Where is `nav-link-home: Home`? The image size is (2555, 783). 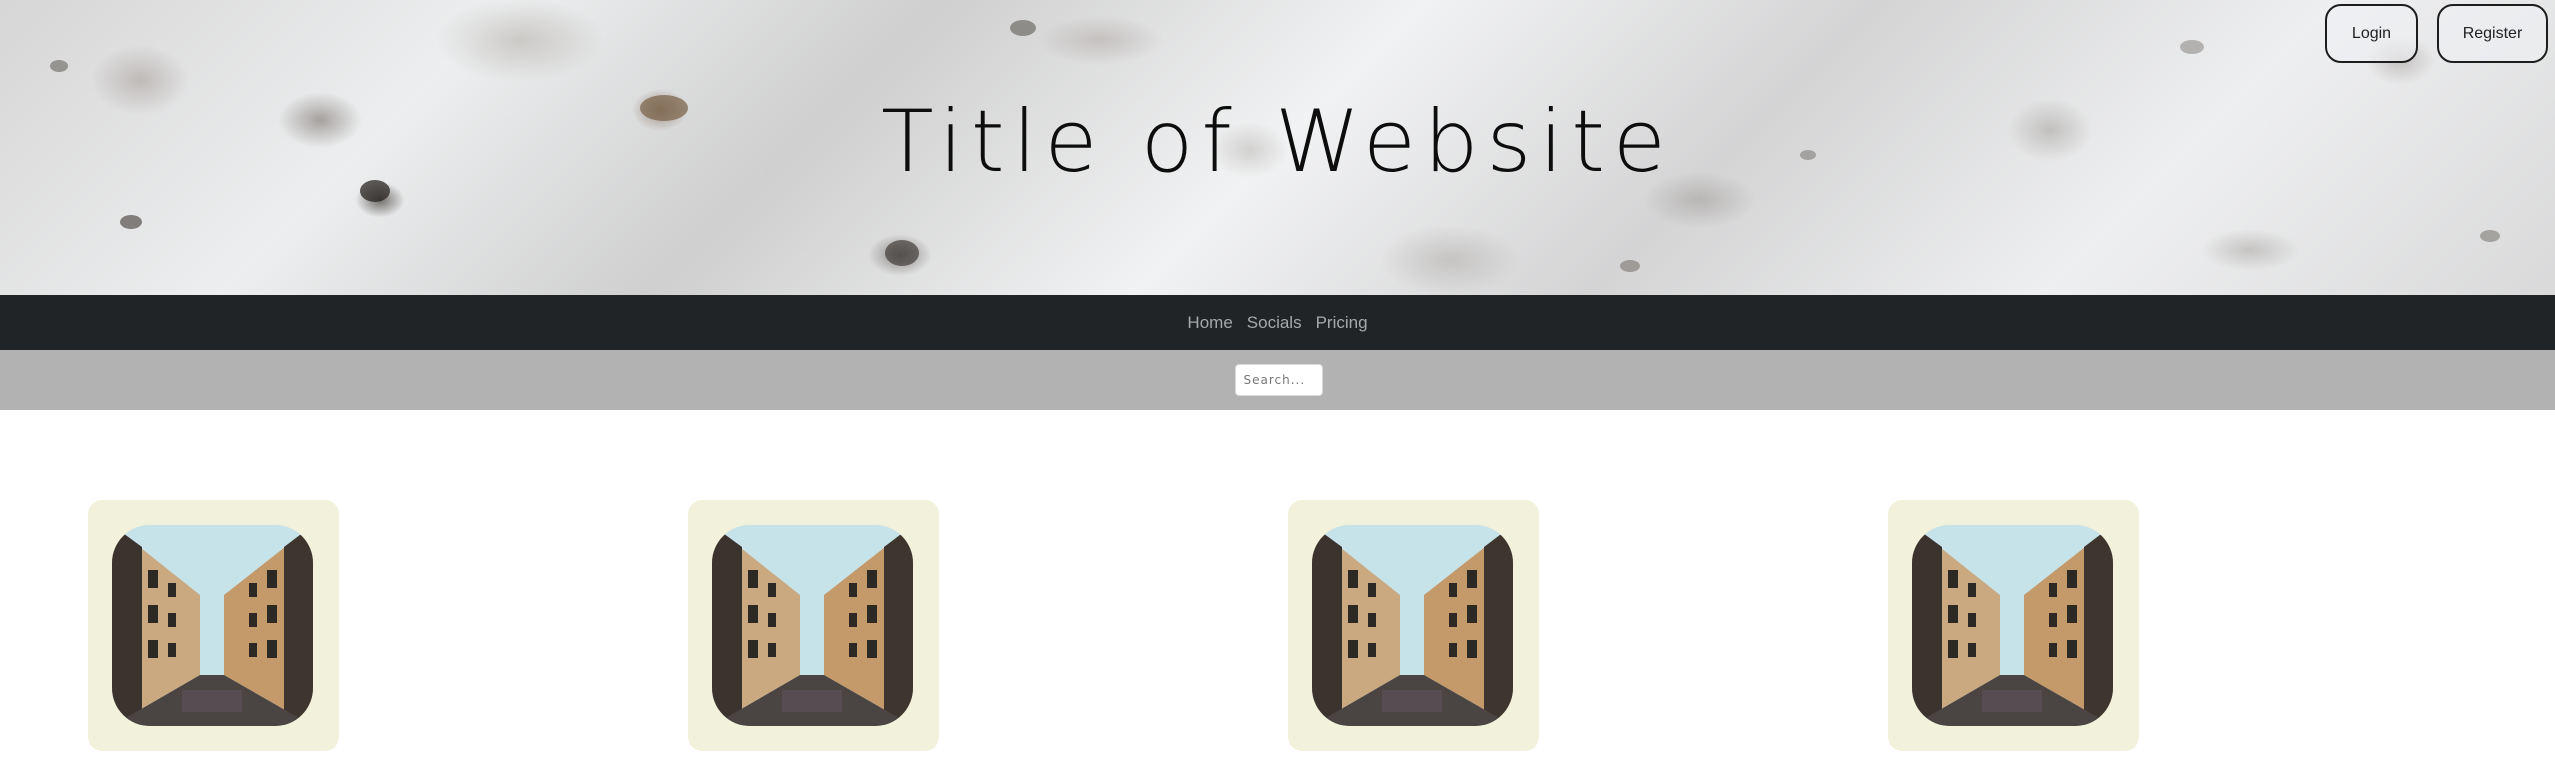 nav-link-home: Home is located at coordinates (1209, 323).